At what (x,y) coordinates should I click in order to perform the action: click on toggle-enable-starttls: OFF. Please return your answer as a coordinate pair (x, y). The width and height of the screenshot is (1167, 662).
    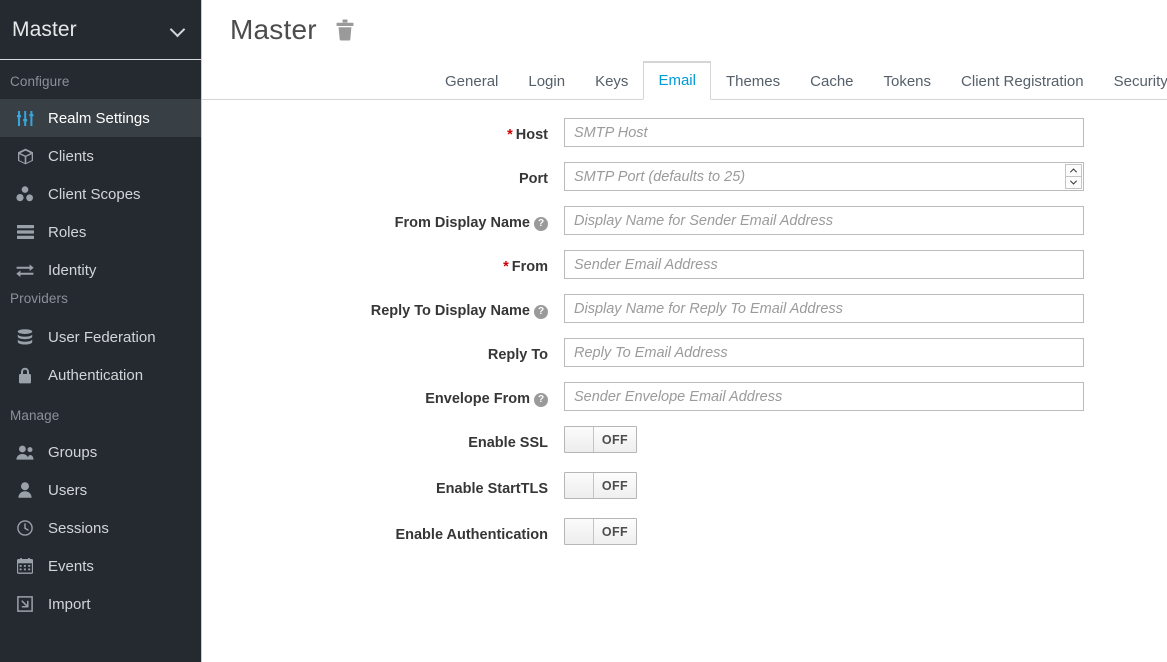
    Looking at the image, I should click on (600, 485).